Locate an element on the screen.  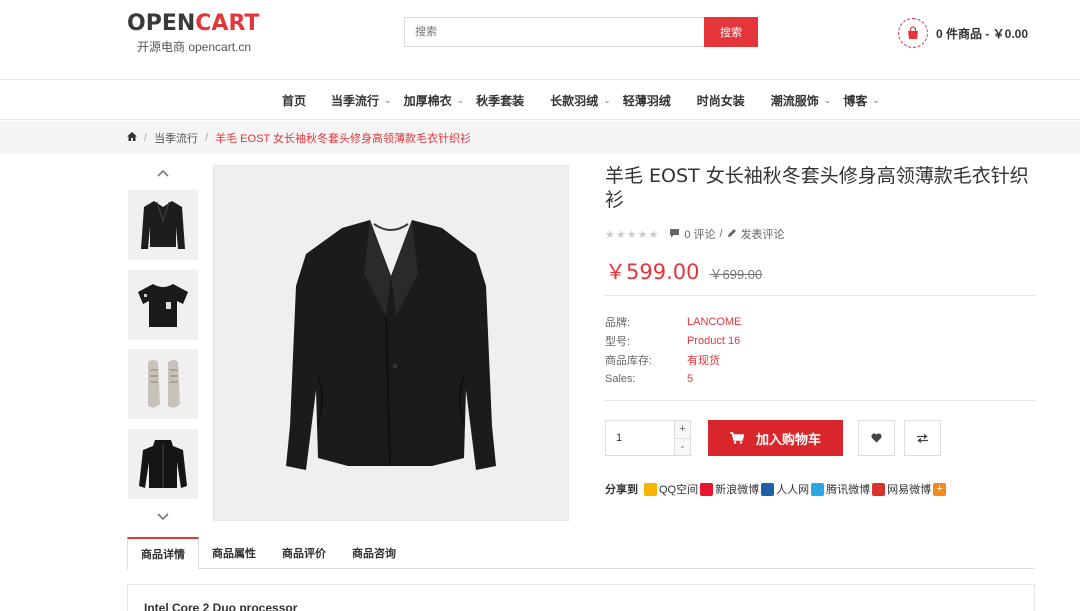
thumbnail-sneakers is located at coordinates (163, 384).